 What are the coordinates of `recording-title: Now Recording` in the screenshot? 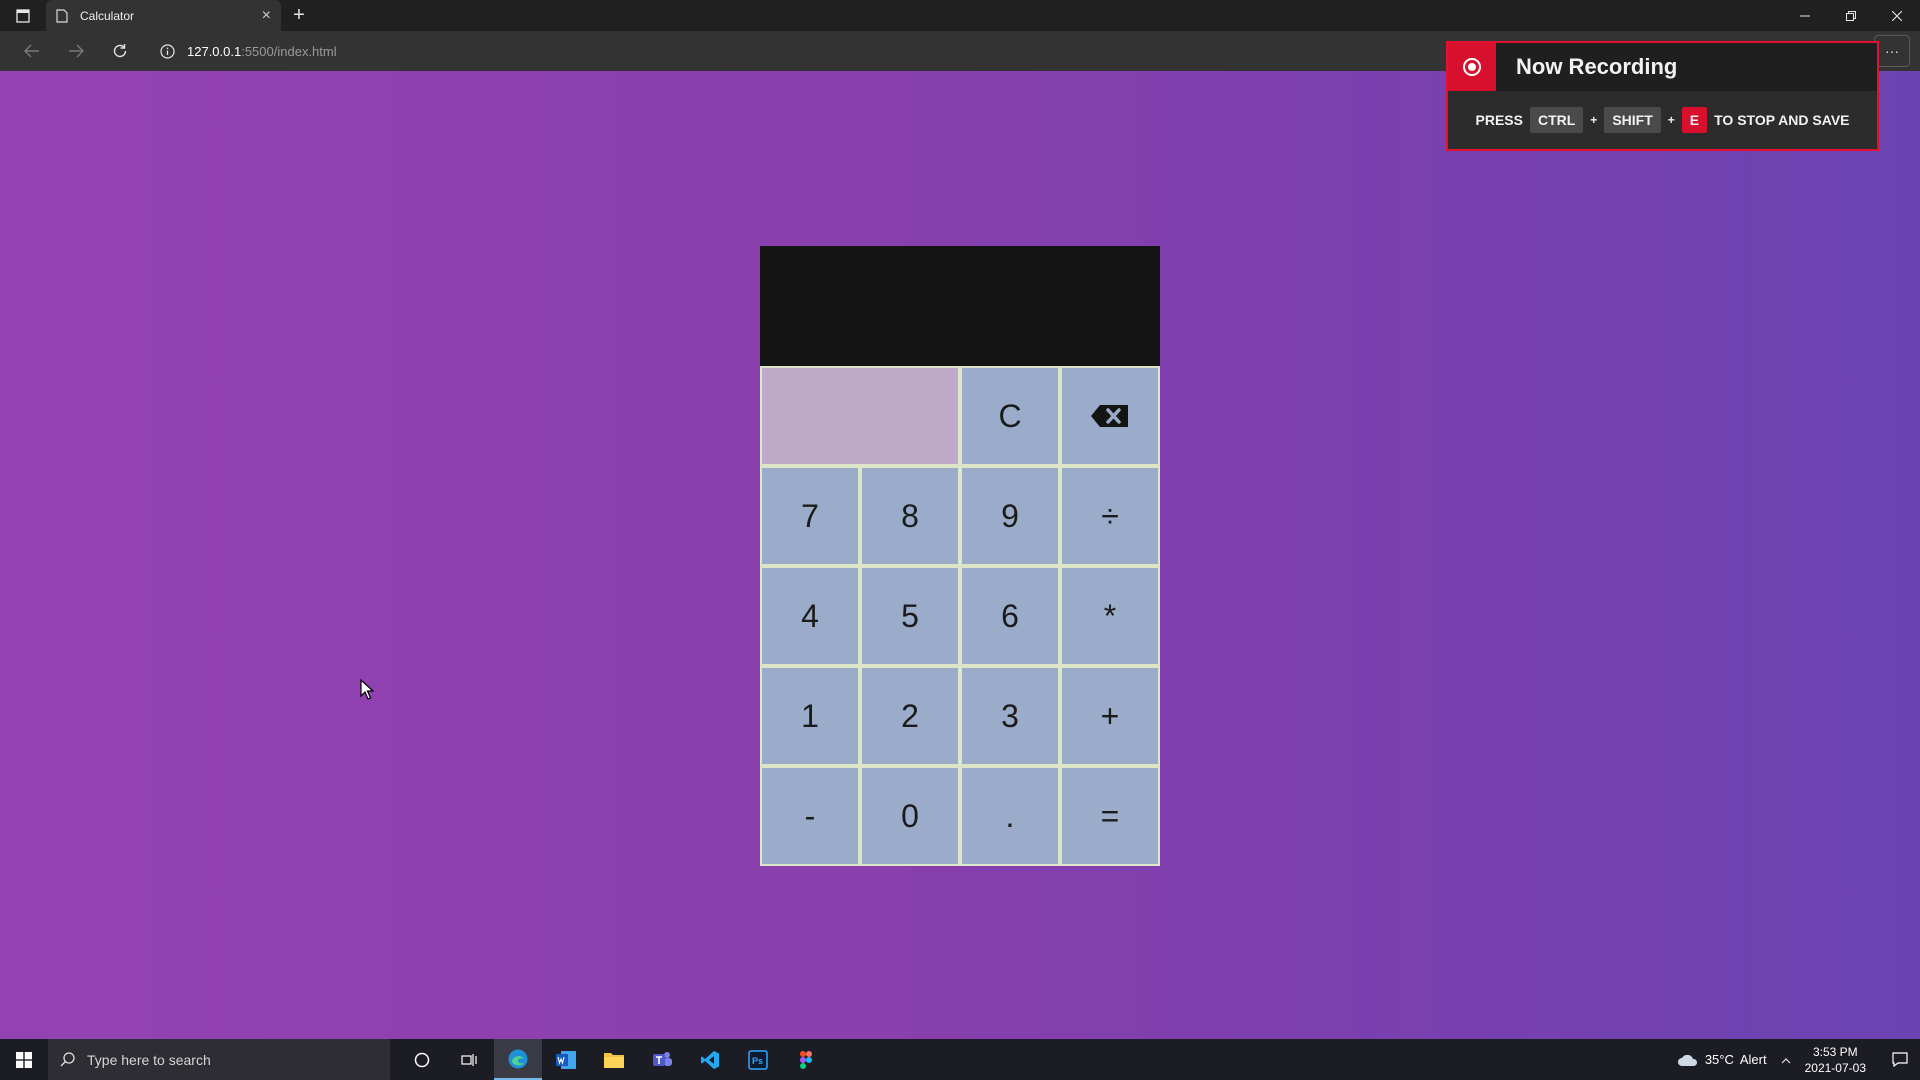 It's located at (1597, 66).